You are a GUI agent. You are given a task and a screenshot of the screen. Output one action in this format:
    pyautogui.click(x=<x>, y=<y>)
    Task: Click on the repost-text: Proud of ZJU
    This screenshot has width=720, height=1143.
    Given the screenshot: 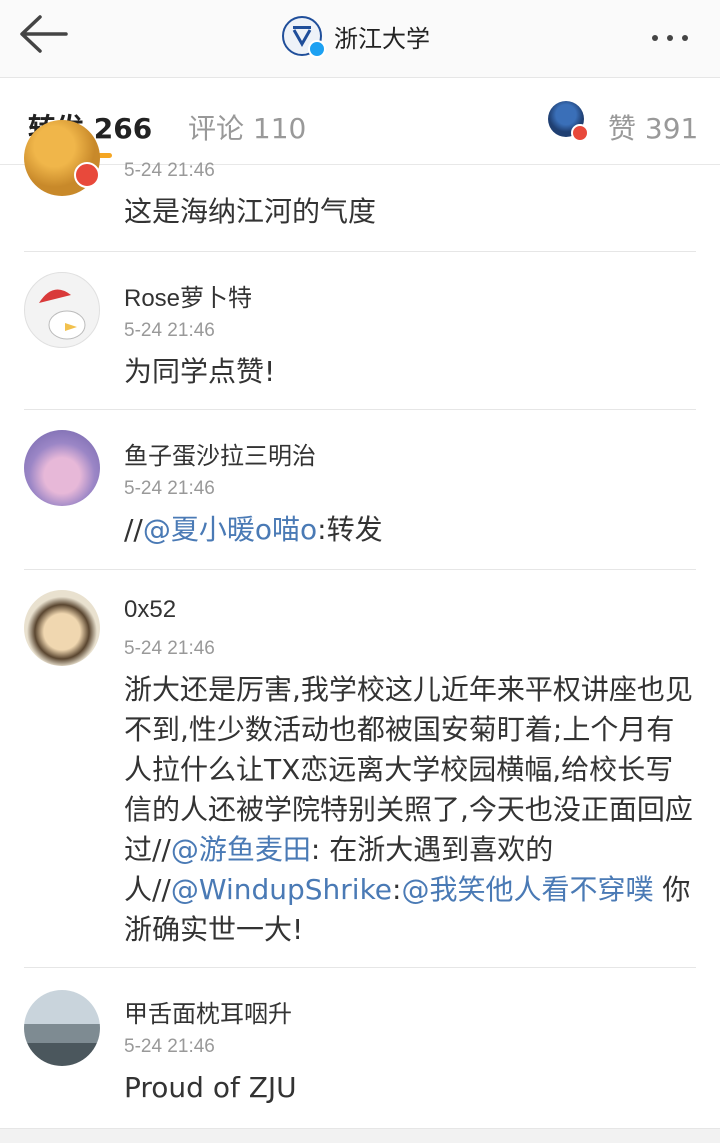 What is the action you would take?
    pyautogui.click(x=210, y=1087)
    